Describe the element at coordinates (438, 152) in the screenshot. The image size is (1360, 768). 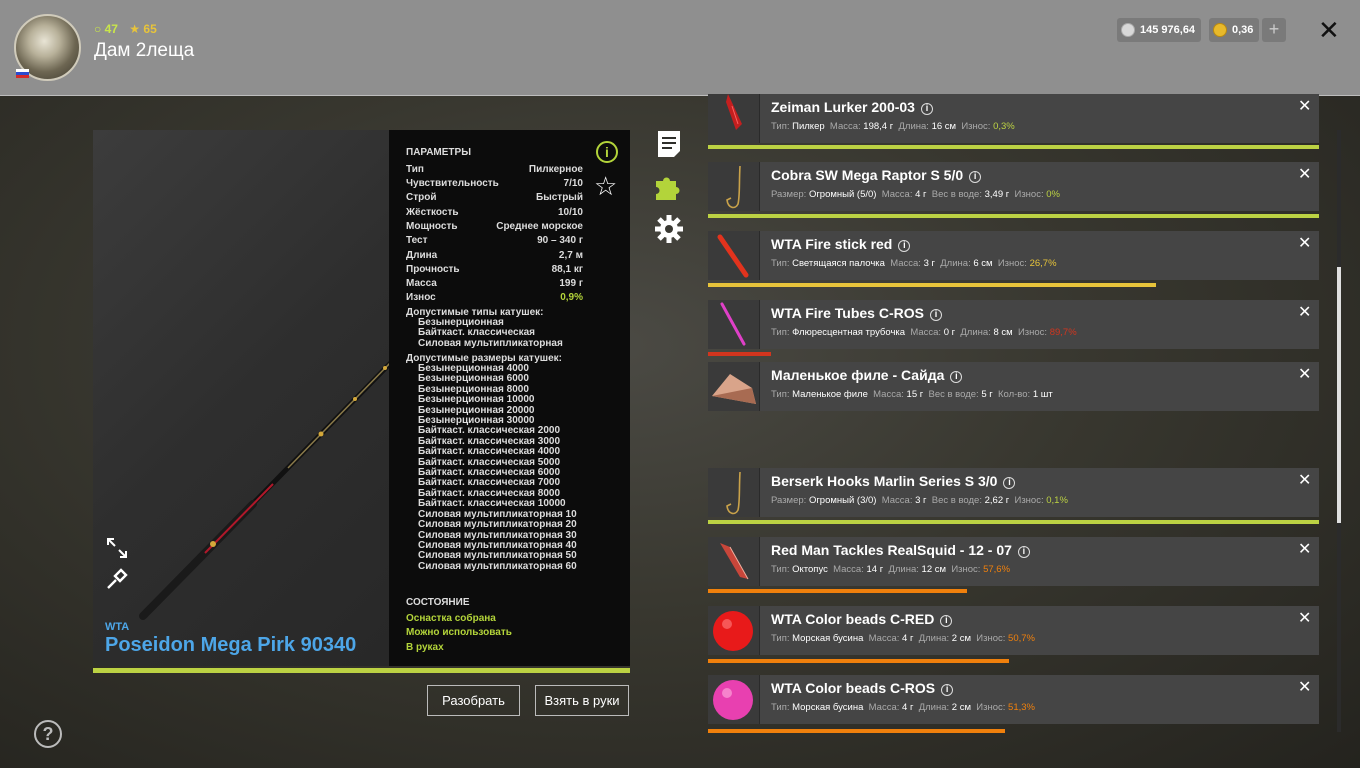
I see `params-title: ПАРАМЕТРЫ` at that location.